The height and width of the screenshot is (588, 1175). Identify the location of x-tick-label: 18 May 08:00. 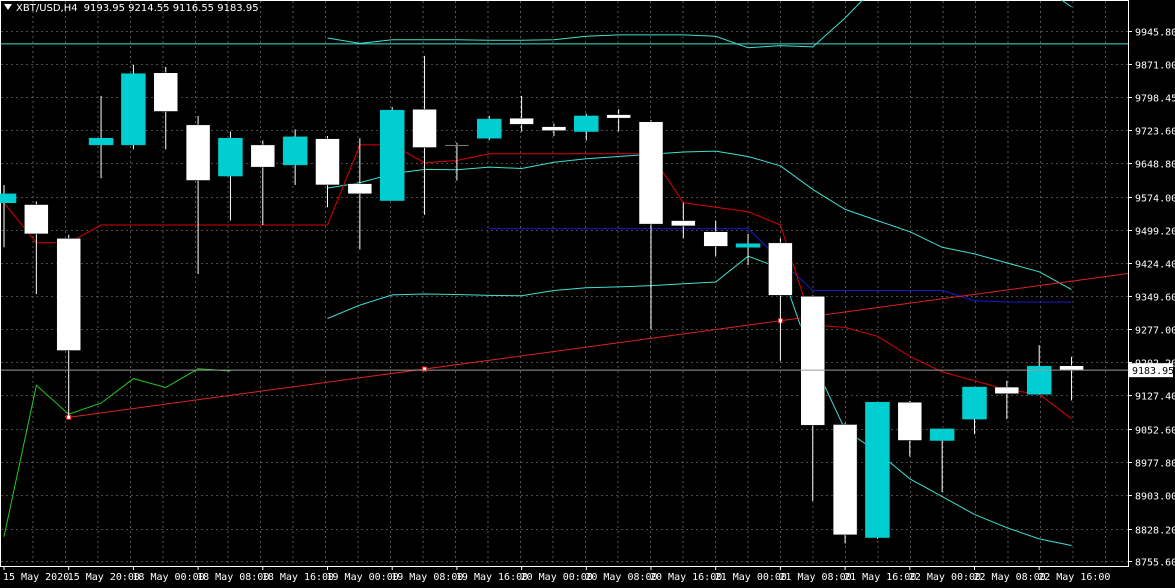
(233, 577).